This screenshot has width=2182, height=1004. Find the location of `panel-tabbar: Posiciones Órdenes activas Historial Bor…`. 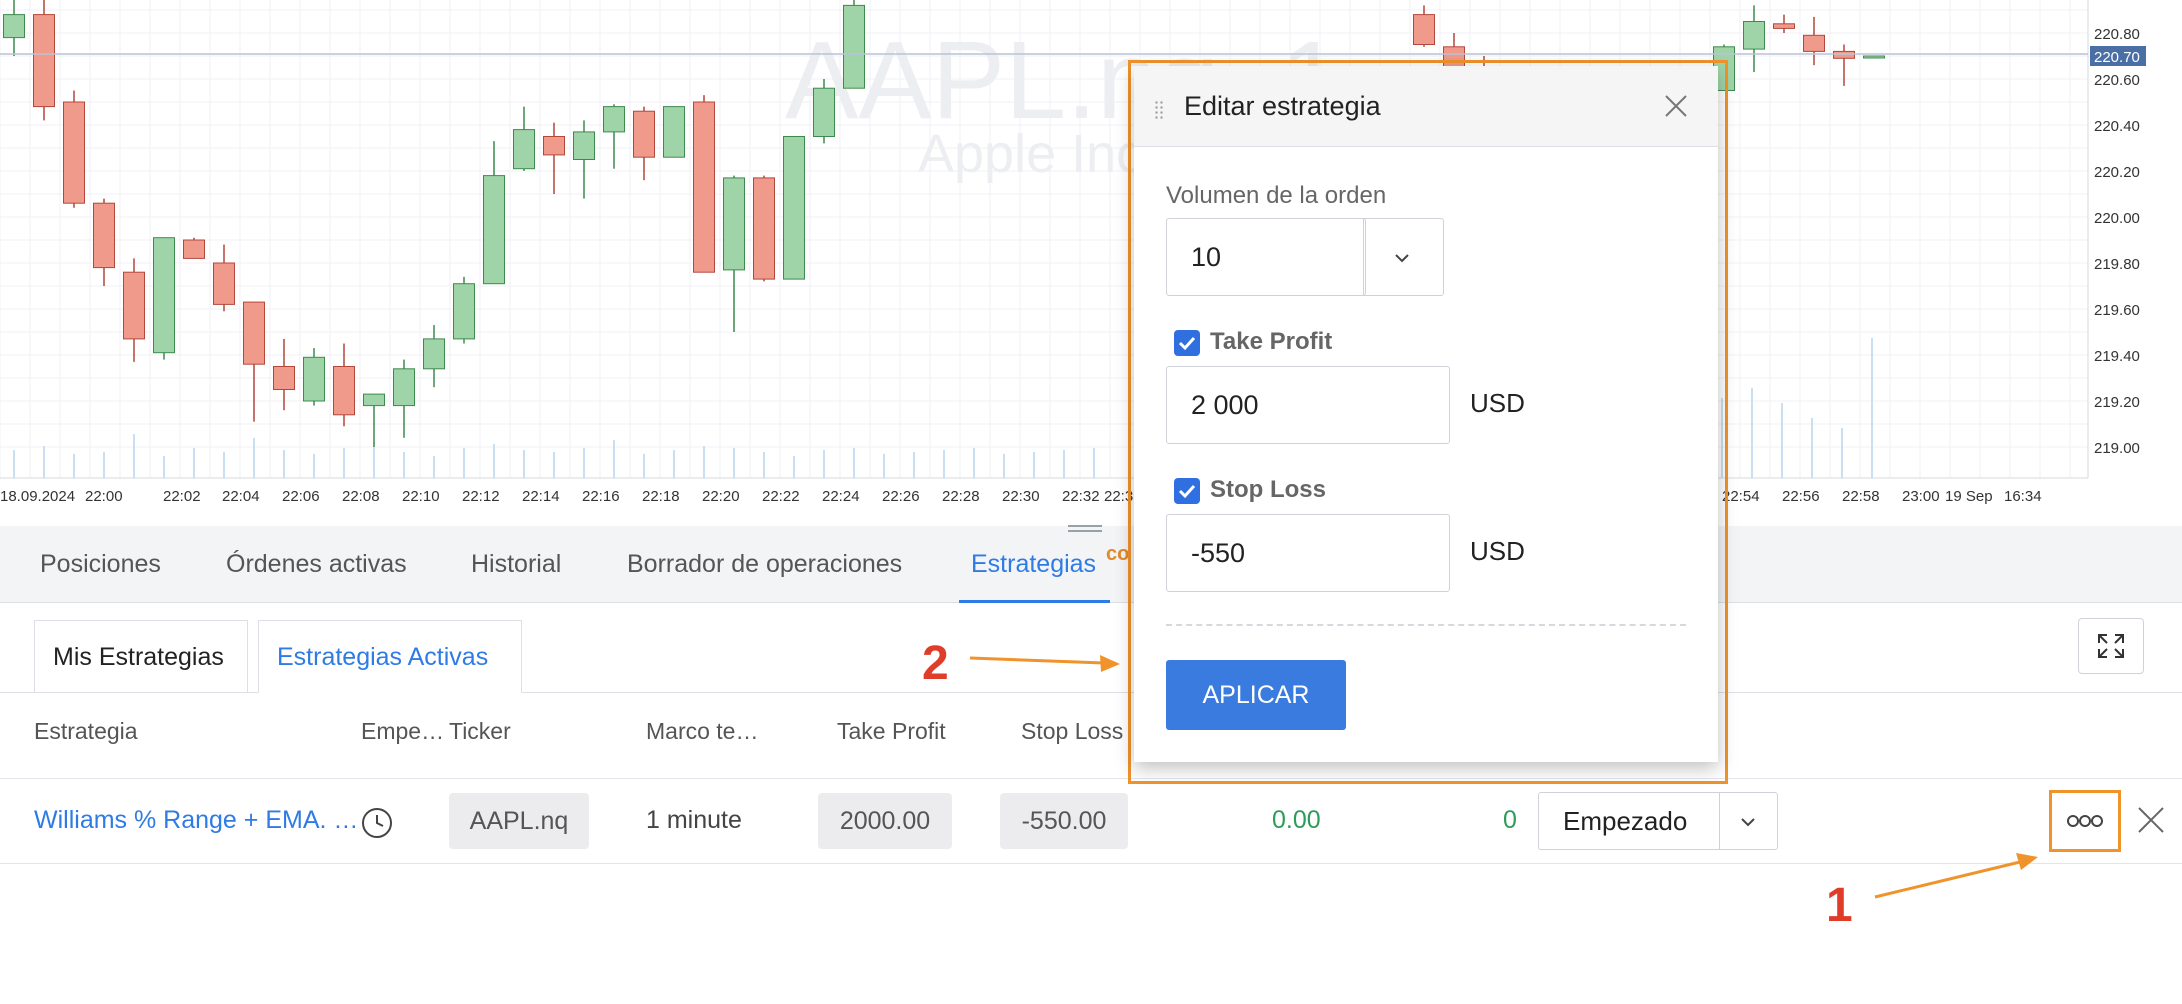

panel-tabbar: Posiciones Órdenes activas Historial Bor… is located at coordinates (1091, 564).